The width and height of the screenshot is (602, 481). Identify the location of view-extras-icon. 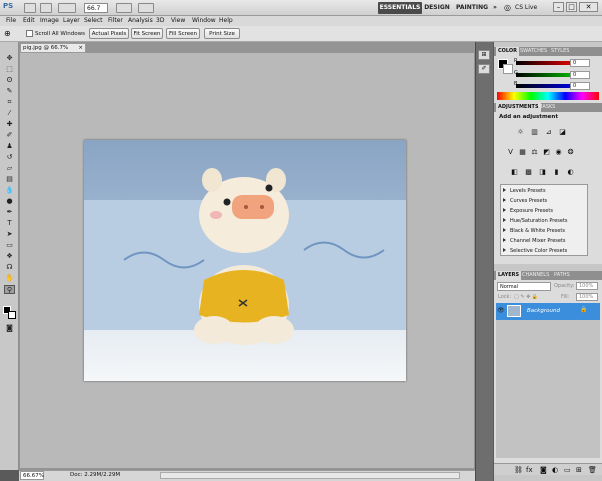
(67, 8).